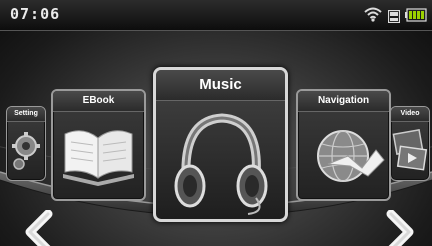 The width and height of the screenshot is (432, 246). Describe the element at coordinates (394, 17) in the screenshot. I see `storage-icon` at that location.